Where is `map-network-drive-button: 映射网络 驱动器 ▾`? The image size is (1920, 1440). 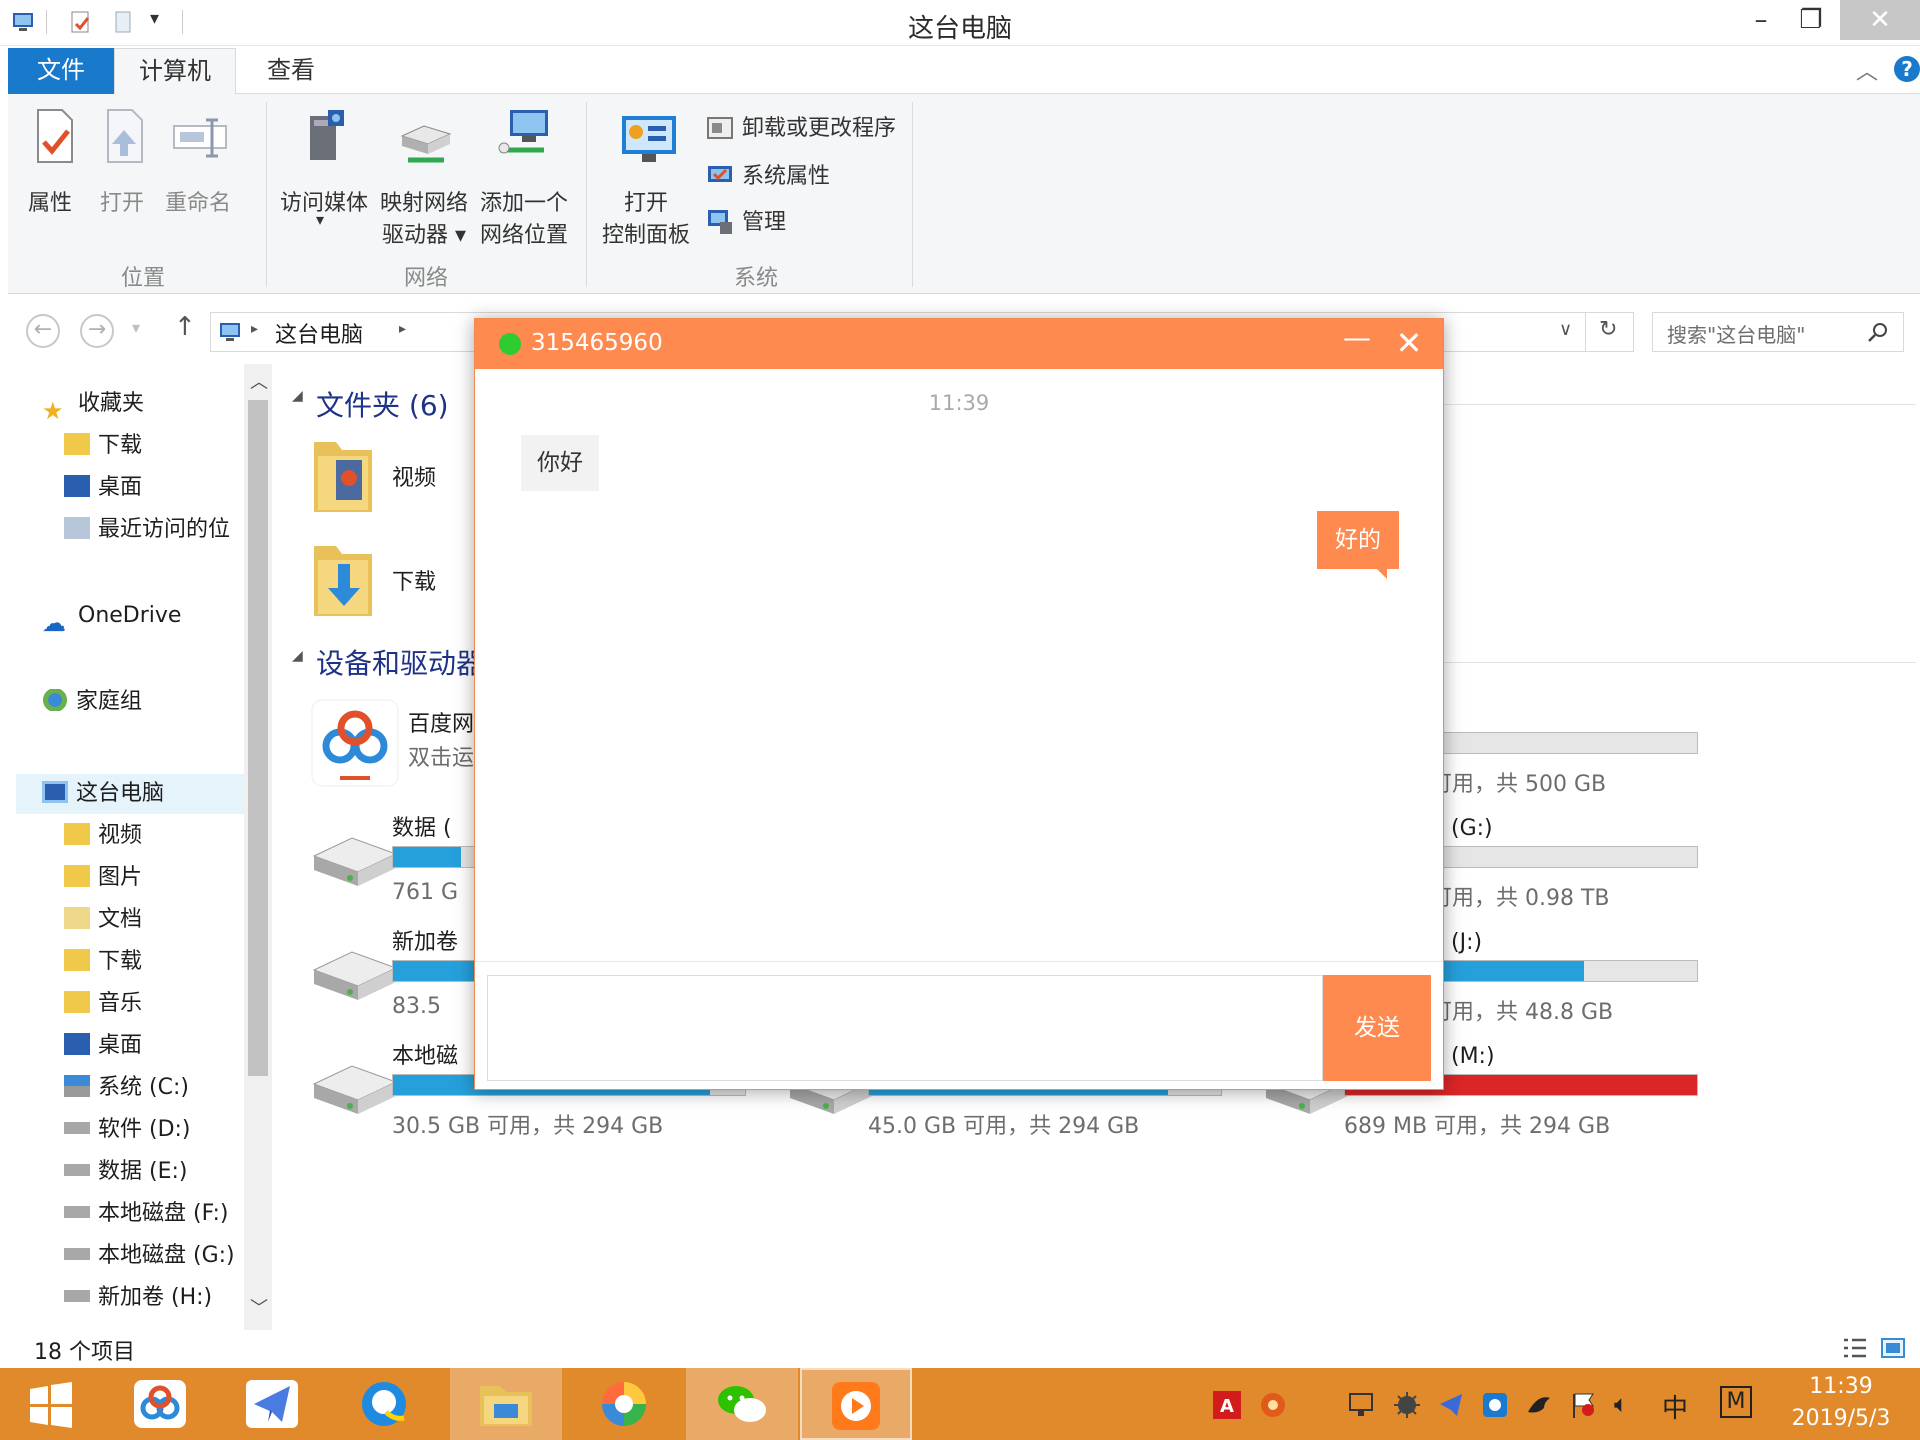 map-network-drive-button: 映射网络 驱动器 ▾ is located at coordinates (424, 178).